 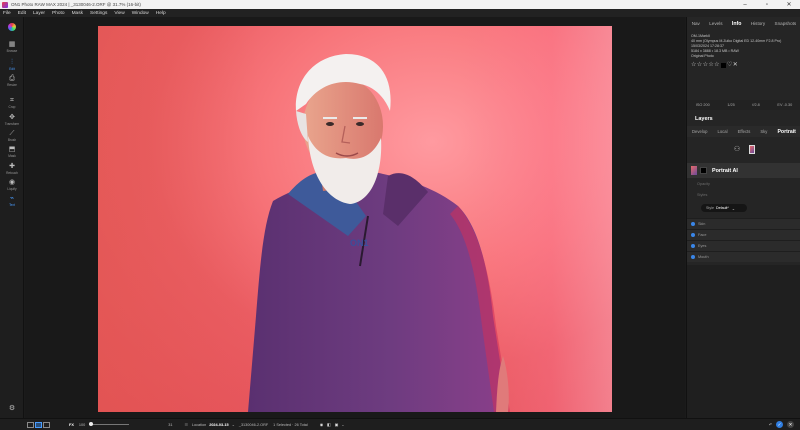 What do you see at coordinates (737, 24) in the screenshot?
I see `tab-info: Info` at bounding box center [737, 24].